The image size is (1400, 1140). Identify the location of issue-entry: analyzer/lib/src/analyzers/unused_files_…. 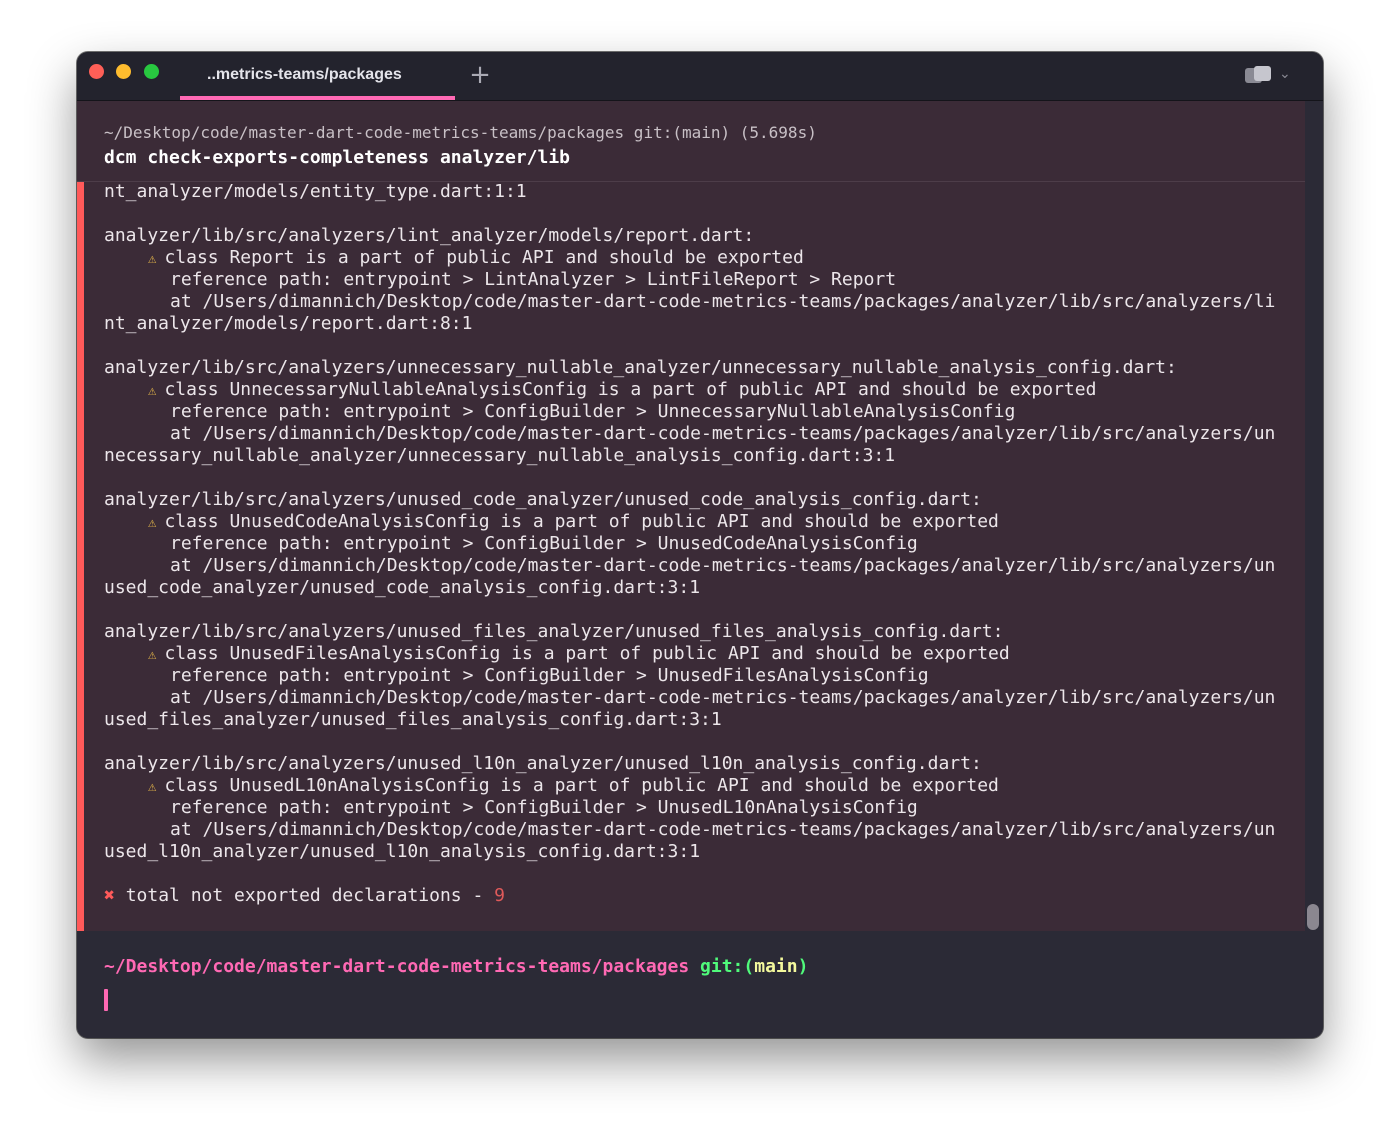
(701, 687).